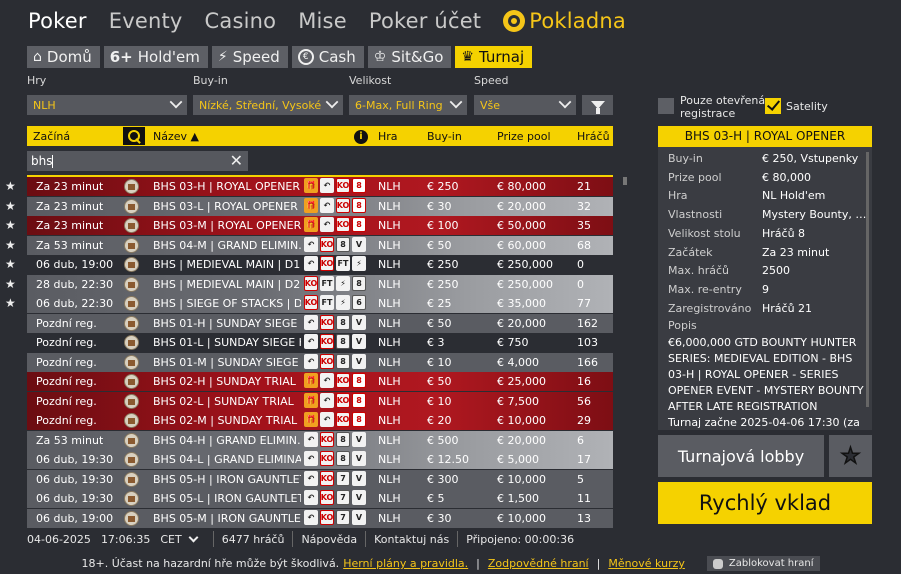 The image size is (901, 574). Describe the element at coordinates (787, 308) in the screenshot. I see `detail-value: Hráčů 21` at that location.